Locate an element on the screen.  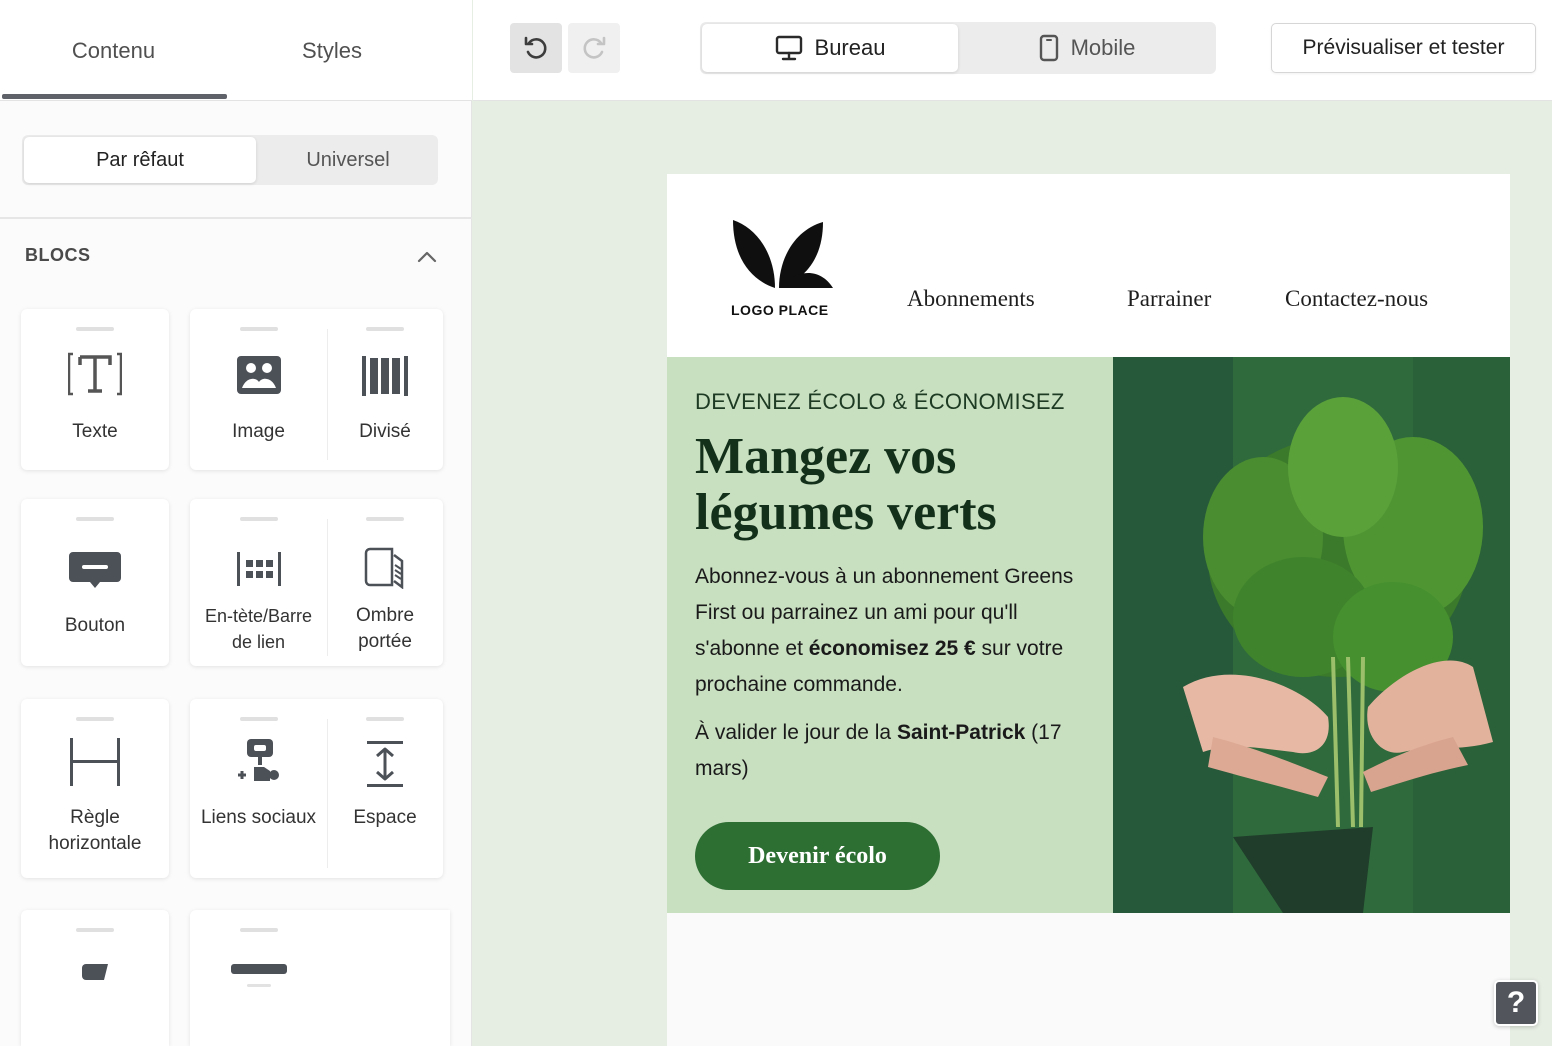
block-card-button: Bouton is located at coordinates (95, 582).